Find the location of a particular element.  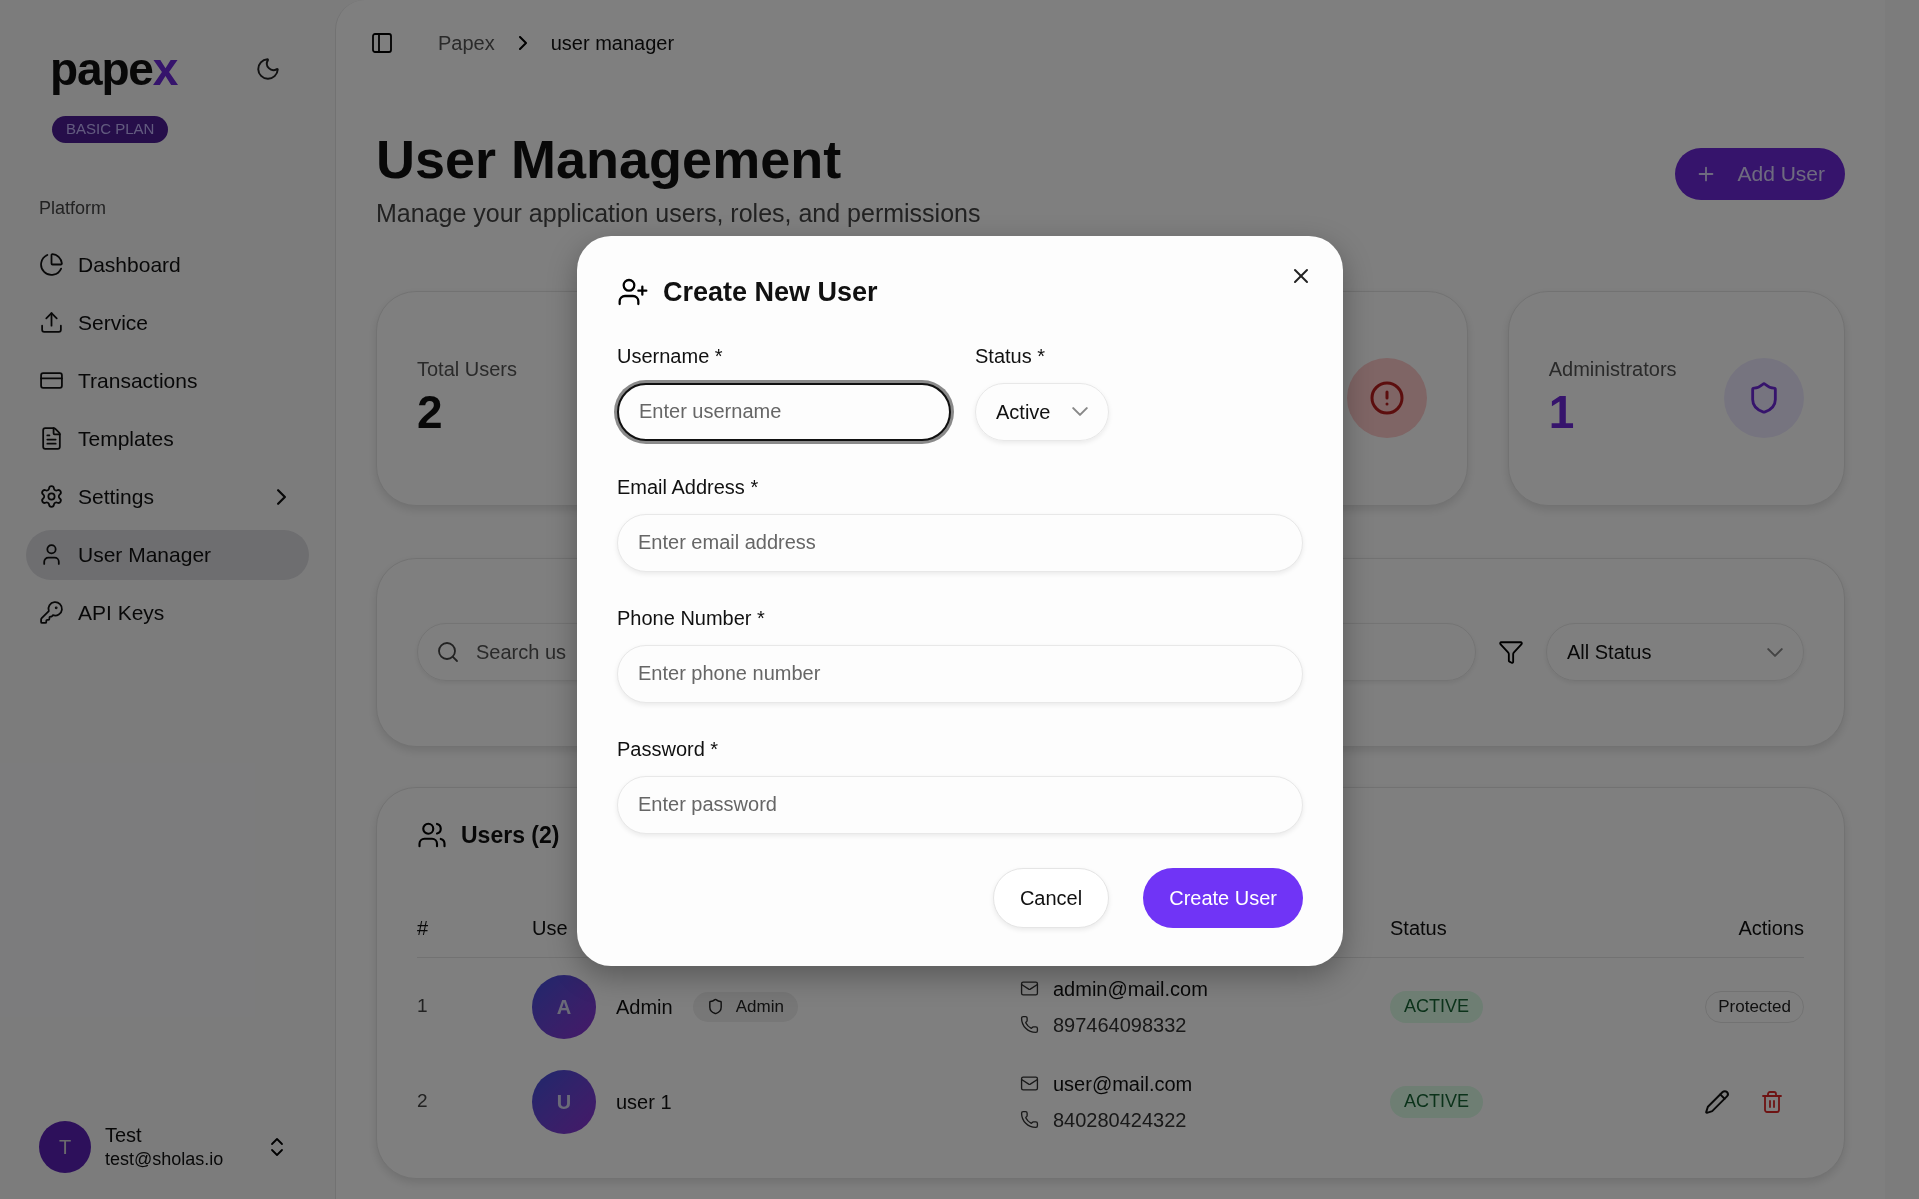

field-label: Username * is located at coordinates (670, 356).